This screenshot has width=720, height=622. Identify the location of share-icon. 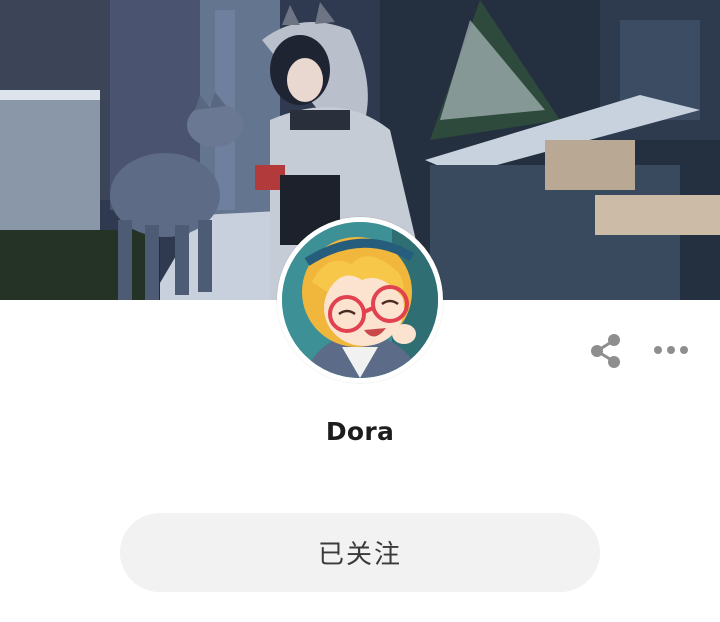
(606, 351).